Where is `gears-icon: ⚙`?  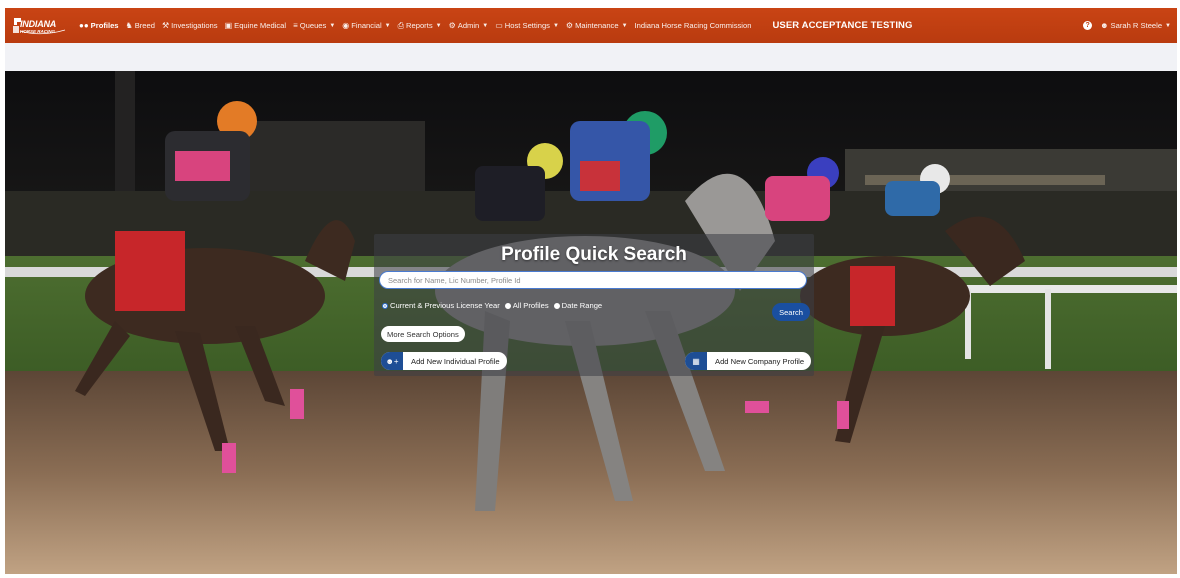
gears-icon: ⚙ is located at coordinates (452, 25).